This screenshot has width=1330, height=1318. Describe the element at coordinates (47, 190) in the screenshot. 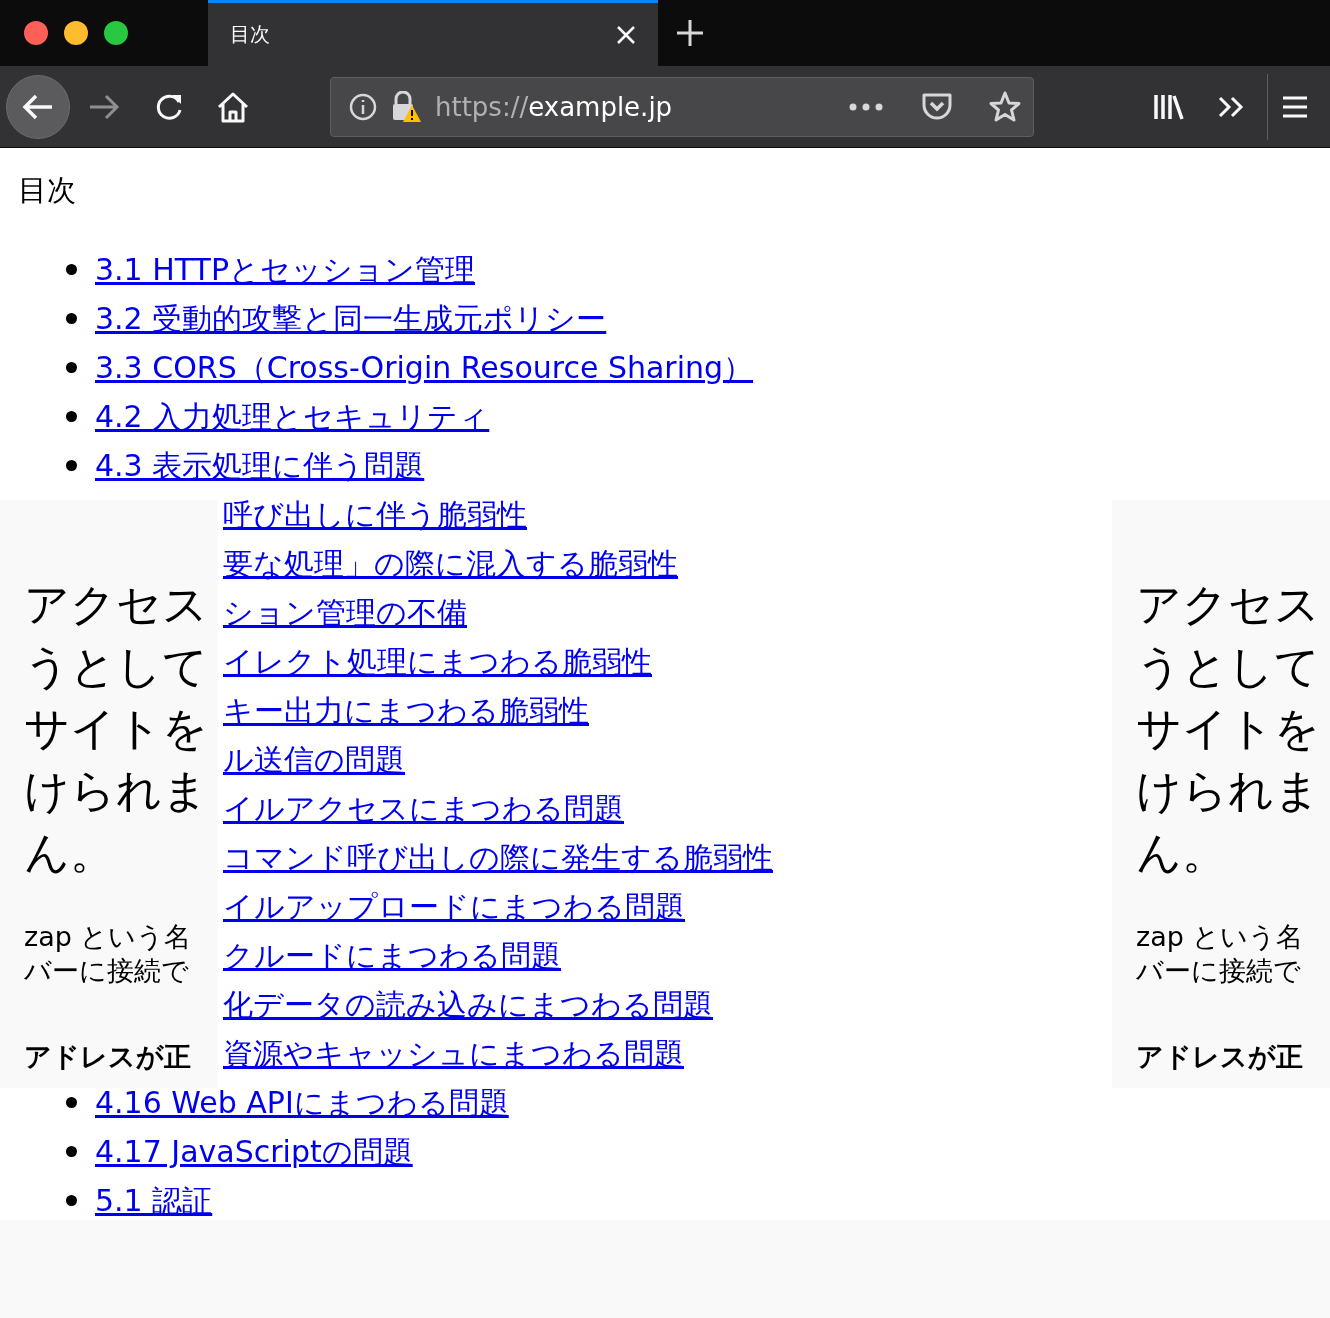

I see `page-heading: 目次` at that location.